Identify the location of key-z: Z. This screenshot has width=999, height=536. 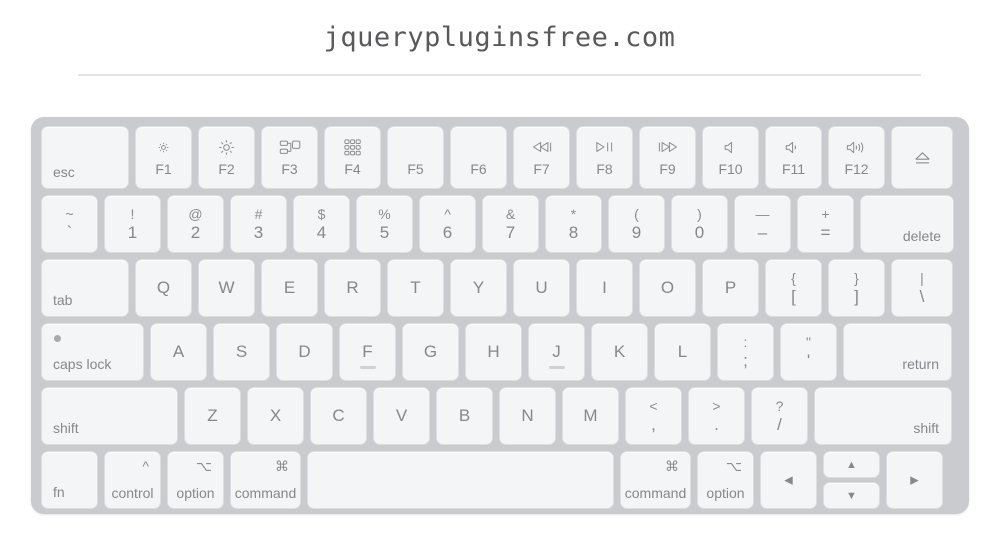
(212, 416).